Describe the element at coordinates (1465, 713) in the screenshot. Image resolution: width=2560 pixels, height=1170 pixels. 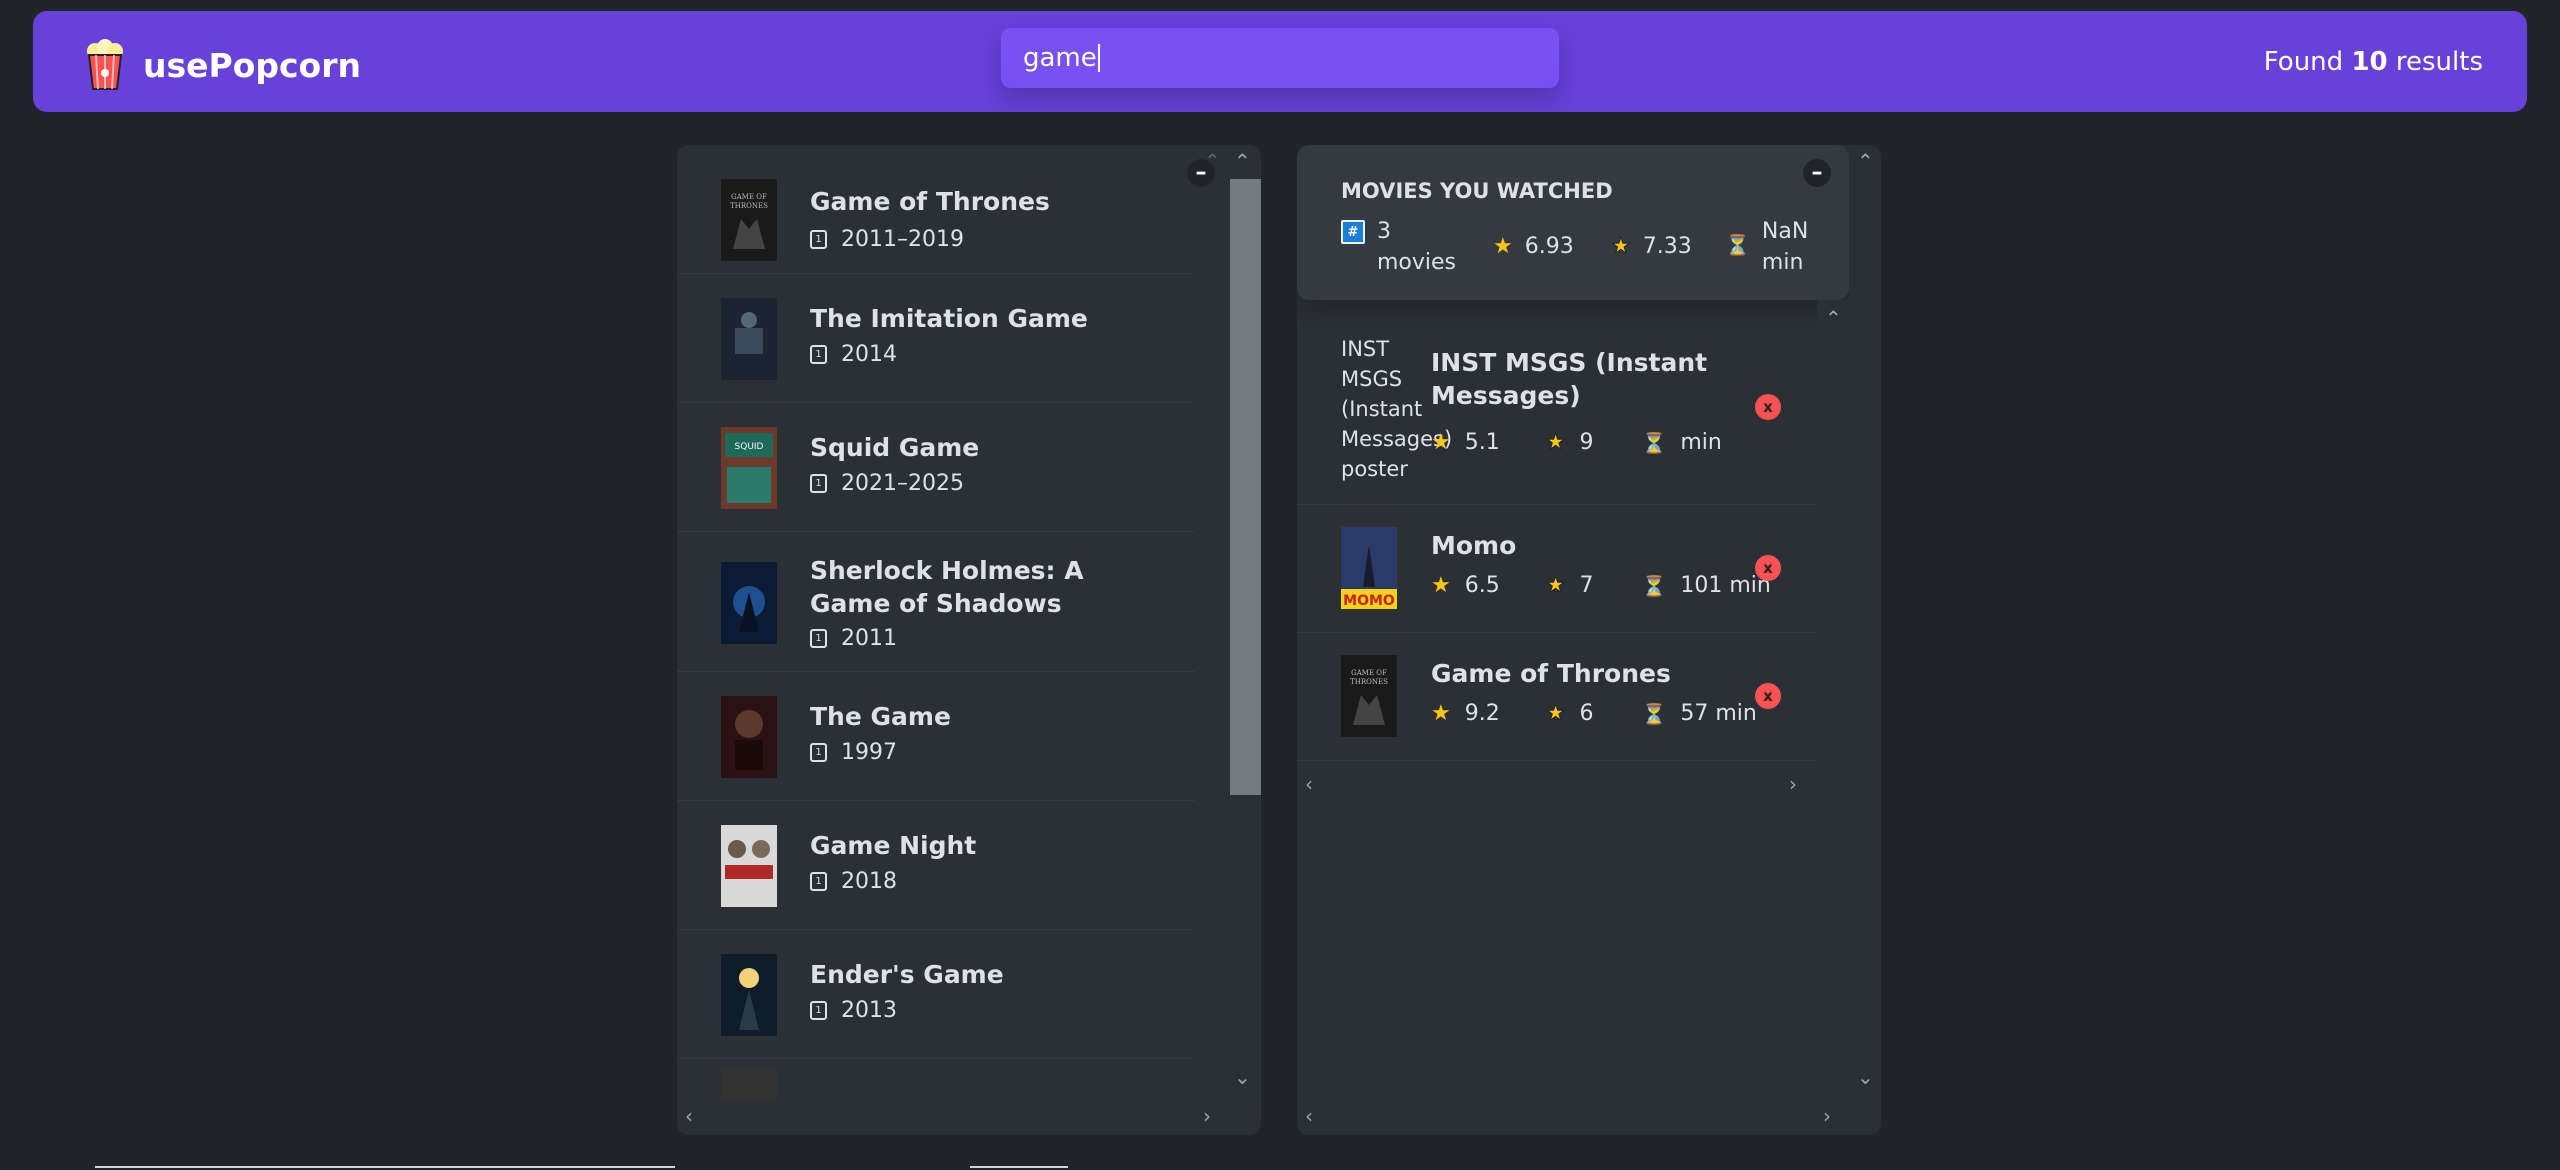
I see `imdb-rating: ★ 9.2` at that location.